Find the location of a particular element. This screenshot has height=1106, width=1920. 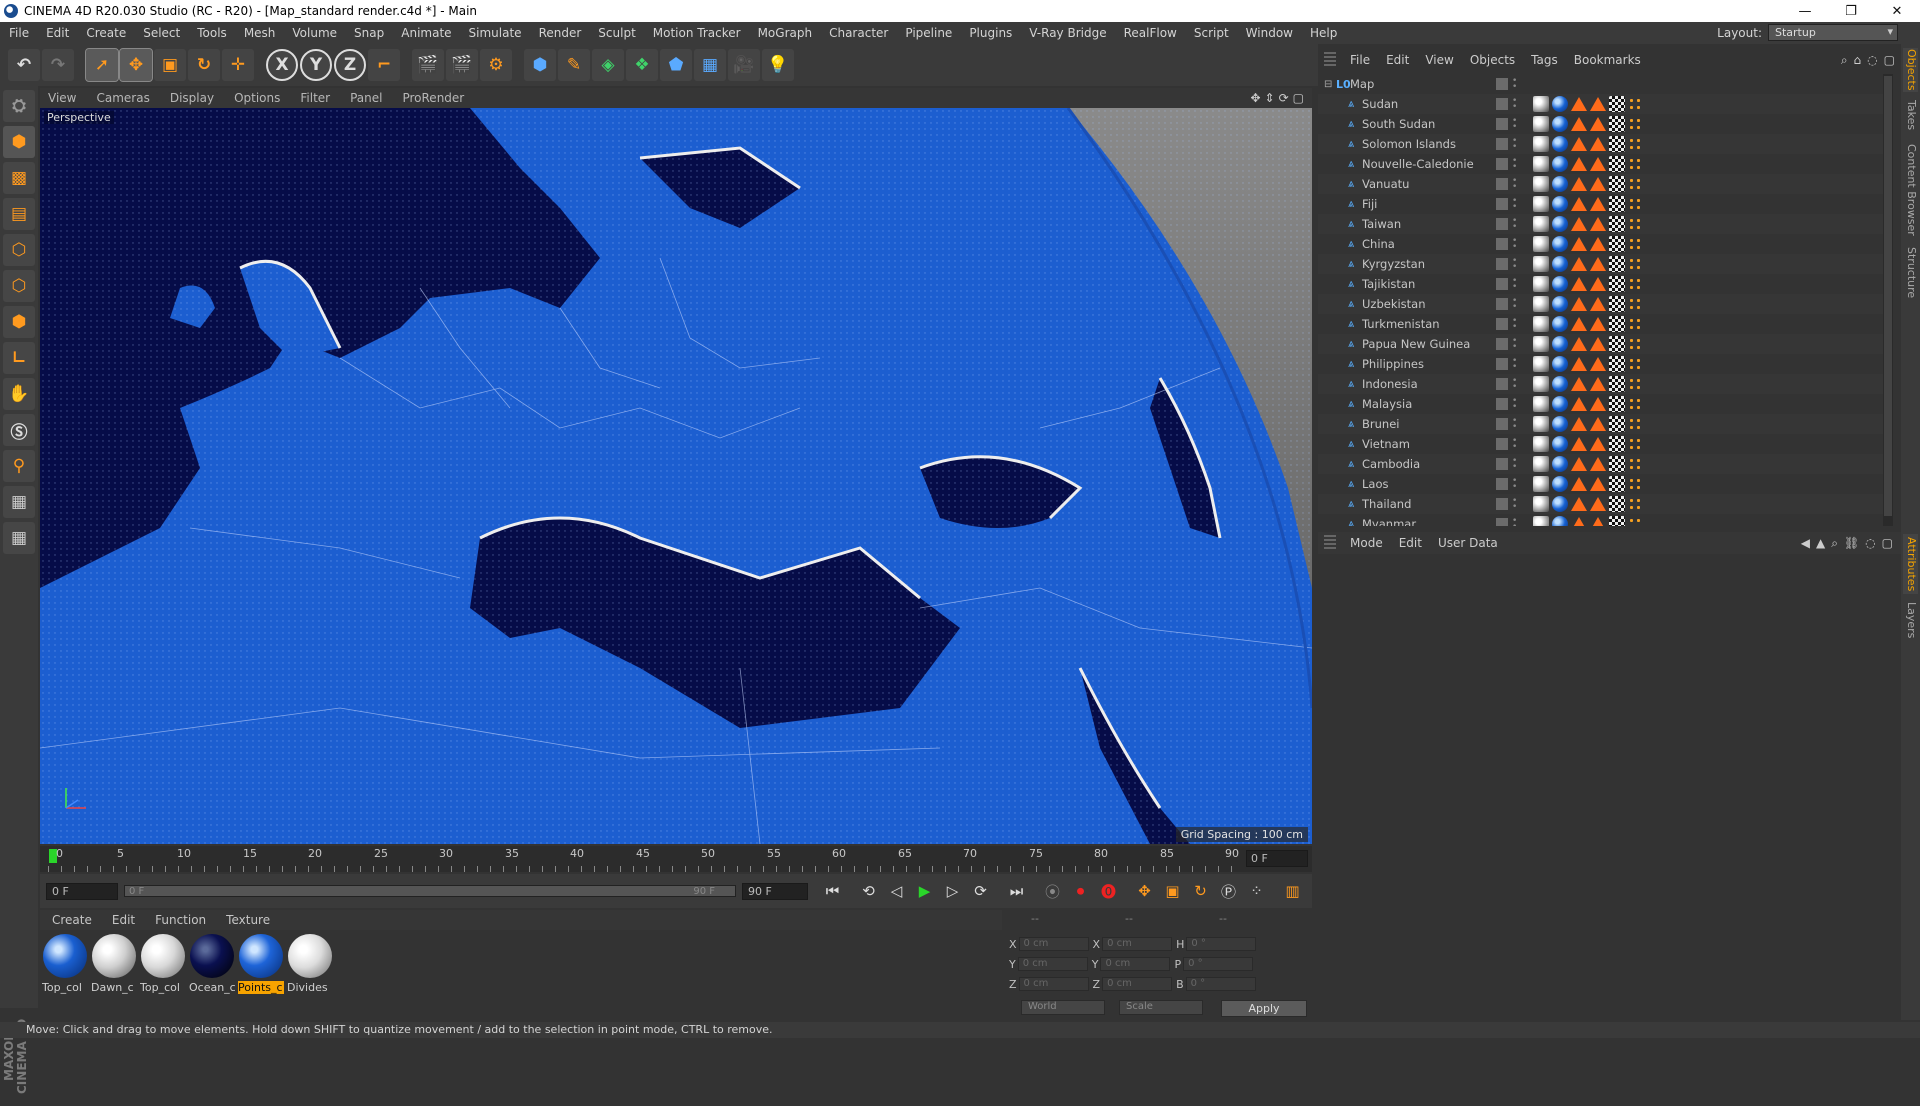

scale-icon: ▣ is located at coordinates (170, 65).